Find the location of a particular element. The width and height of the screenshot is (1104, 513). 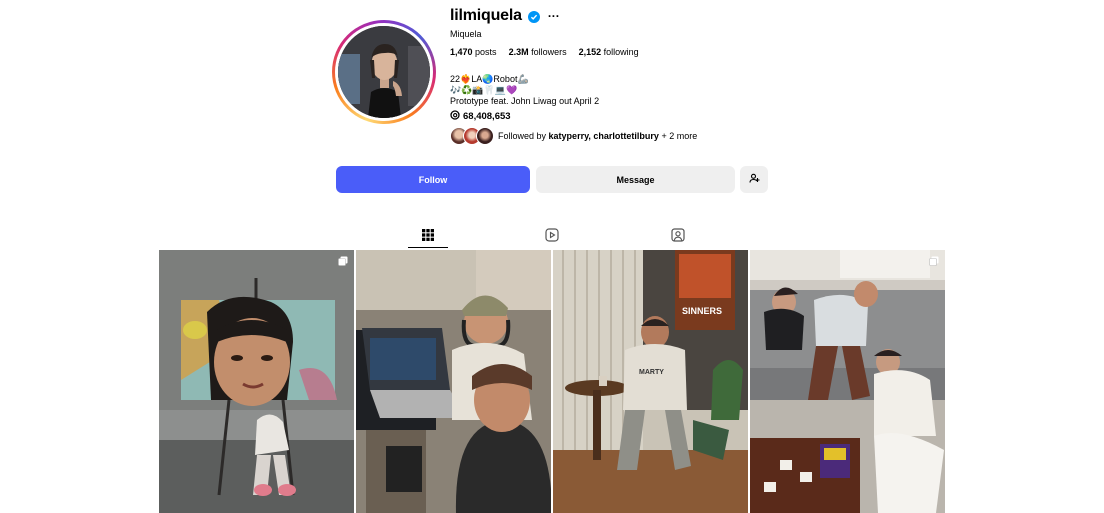

profile-avatar-frame is located at coordinates (384, 72).